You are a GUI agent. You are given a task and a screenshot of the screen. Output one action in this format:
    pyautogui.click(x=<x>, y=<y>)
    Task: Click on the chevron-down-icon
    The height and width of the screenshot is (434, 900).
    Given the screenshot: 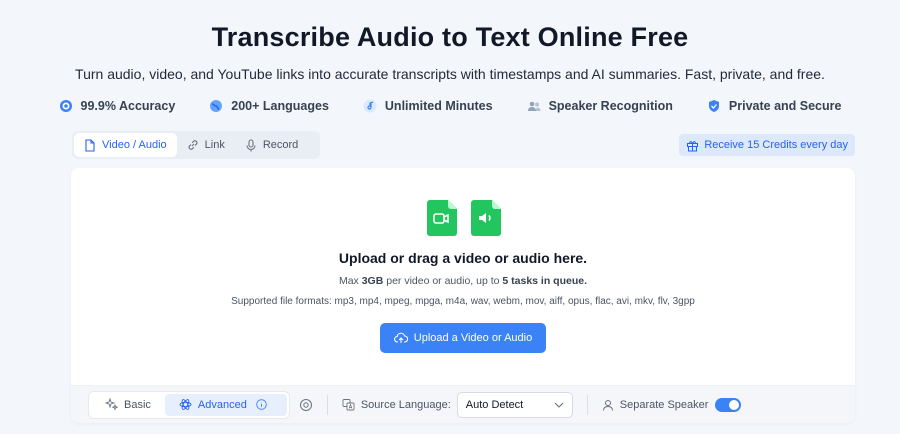 What is the action you would take?
    pyautogui.click(x=559, y=405)
    